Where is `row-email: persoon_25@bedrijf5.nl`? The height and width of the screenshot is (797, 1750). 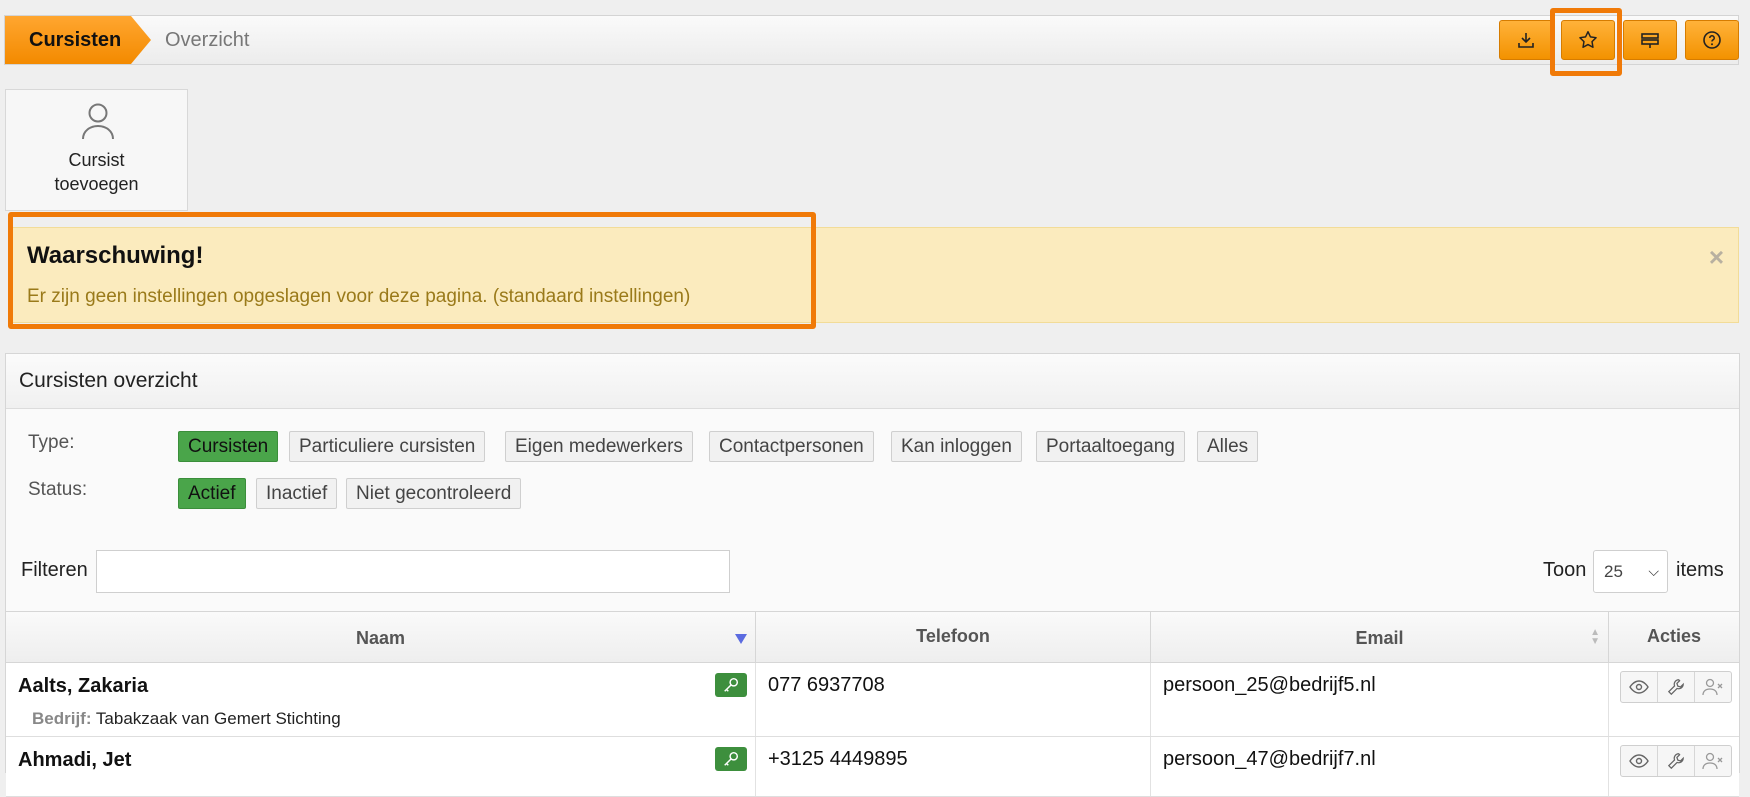
row-email: persoon_25@bedrijf5.nl is located at coordinates (1269, 685).